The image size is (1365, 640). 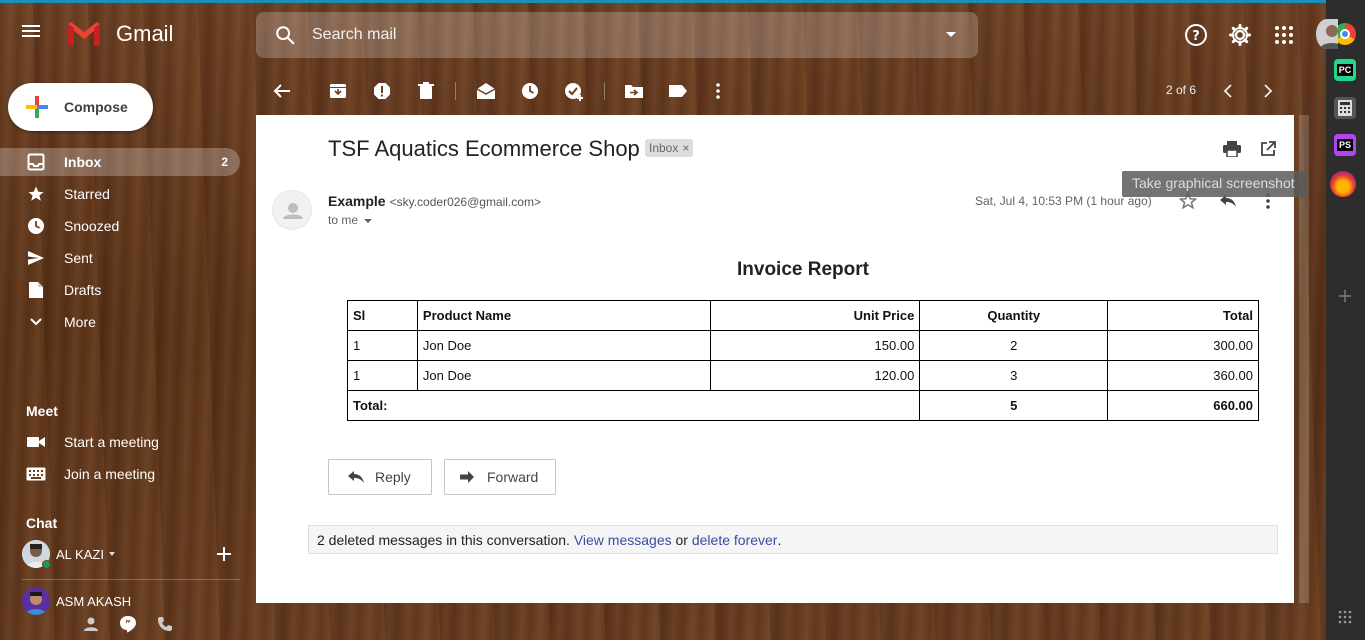 What do you see at coordinates (612, 35) in the screenshot?
I see `search-input` at bounding box center [612, 35].